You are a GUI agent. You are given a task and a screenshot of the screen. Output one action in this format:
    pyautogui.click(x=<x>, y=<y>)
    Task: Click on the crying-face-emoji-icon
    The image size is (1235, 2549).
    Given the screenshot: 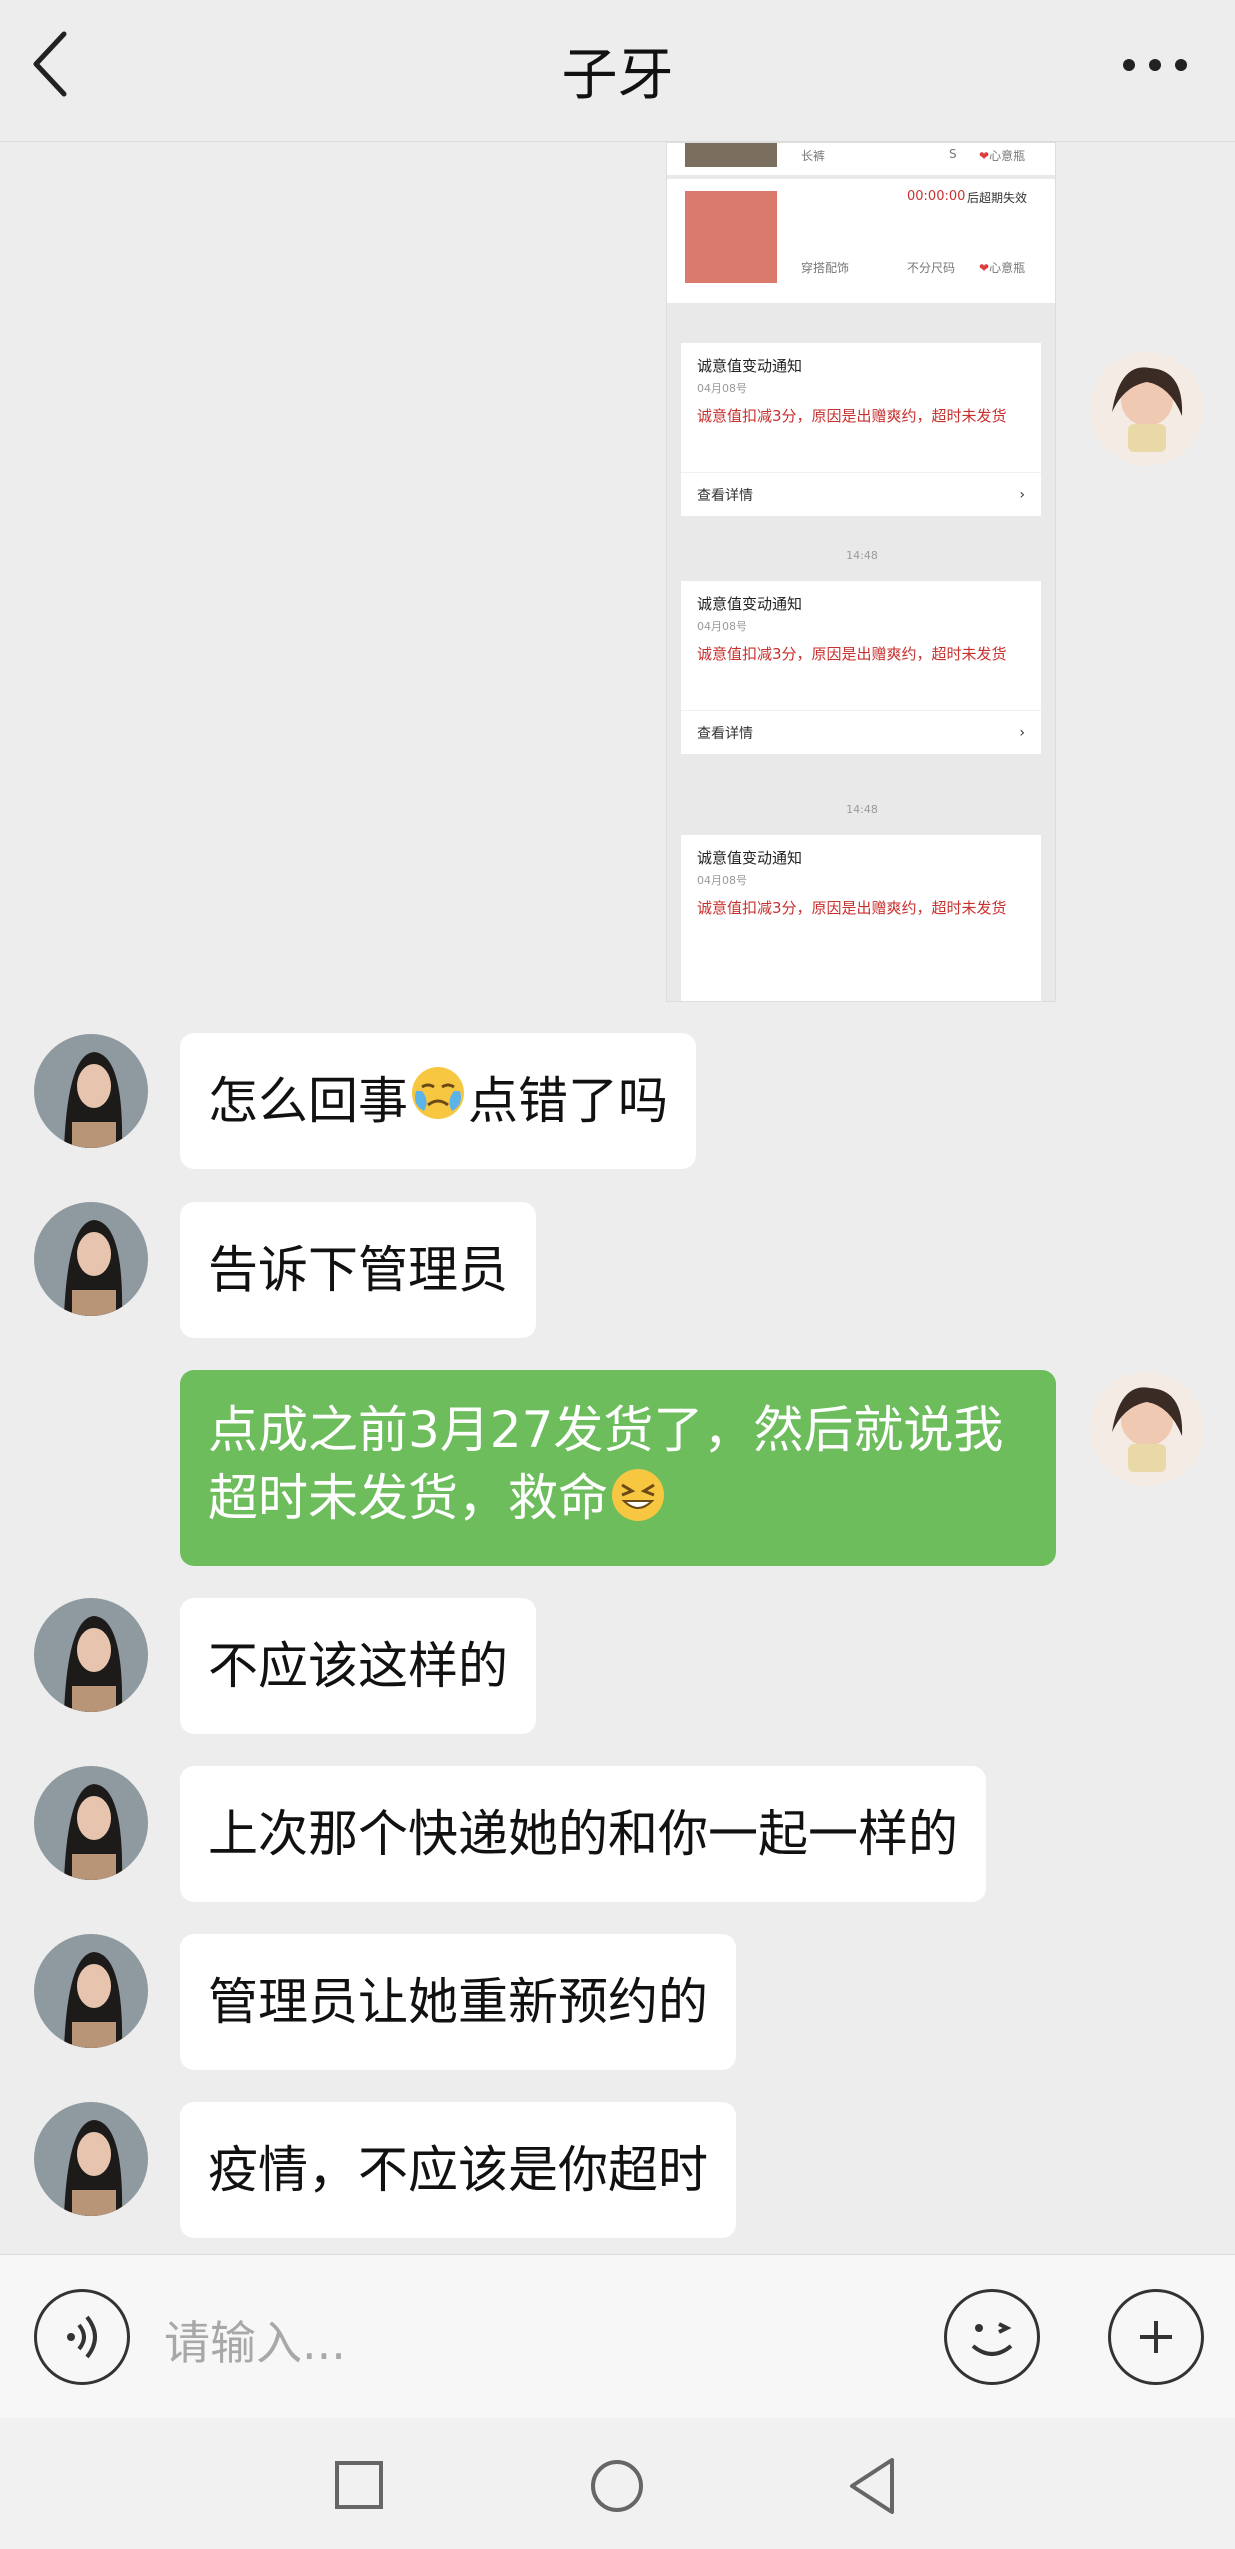 What is the action you would take?
    pyautogui.click(x=438, y=1101)
    